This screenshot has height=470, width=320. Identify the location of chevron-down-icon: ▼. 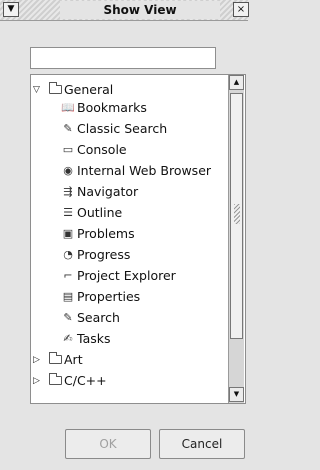
(11, 9).